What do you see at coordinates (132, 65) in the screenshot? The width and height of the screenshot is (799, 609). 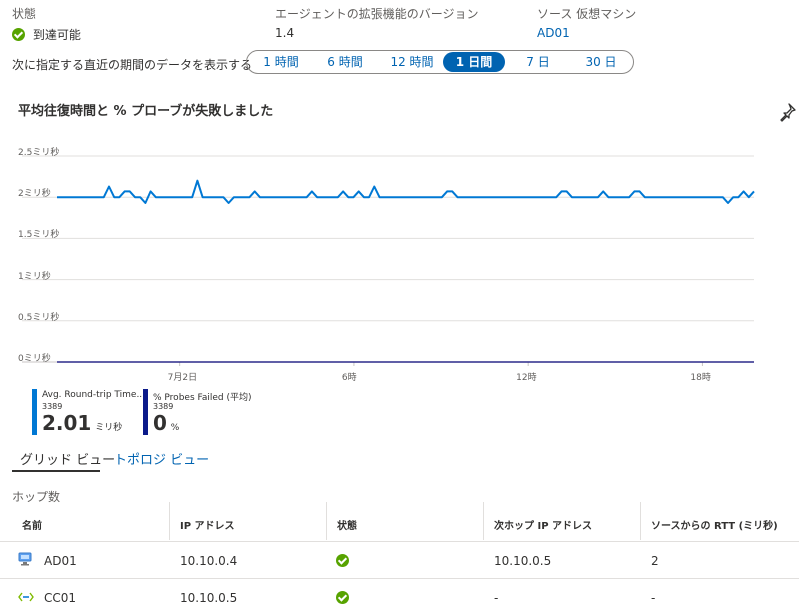 I see `time-range-prompt: 次に指定する直近の期間のデータを表示する` at bounding box center [132, 65].